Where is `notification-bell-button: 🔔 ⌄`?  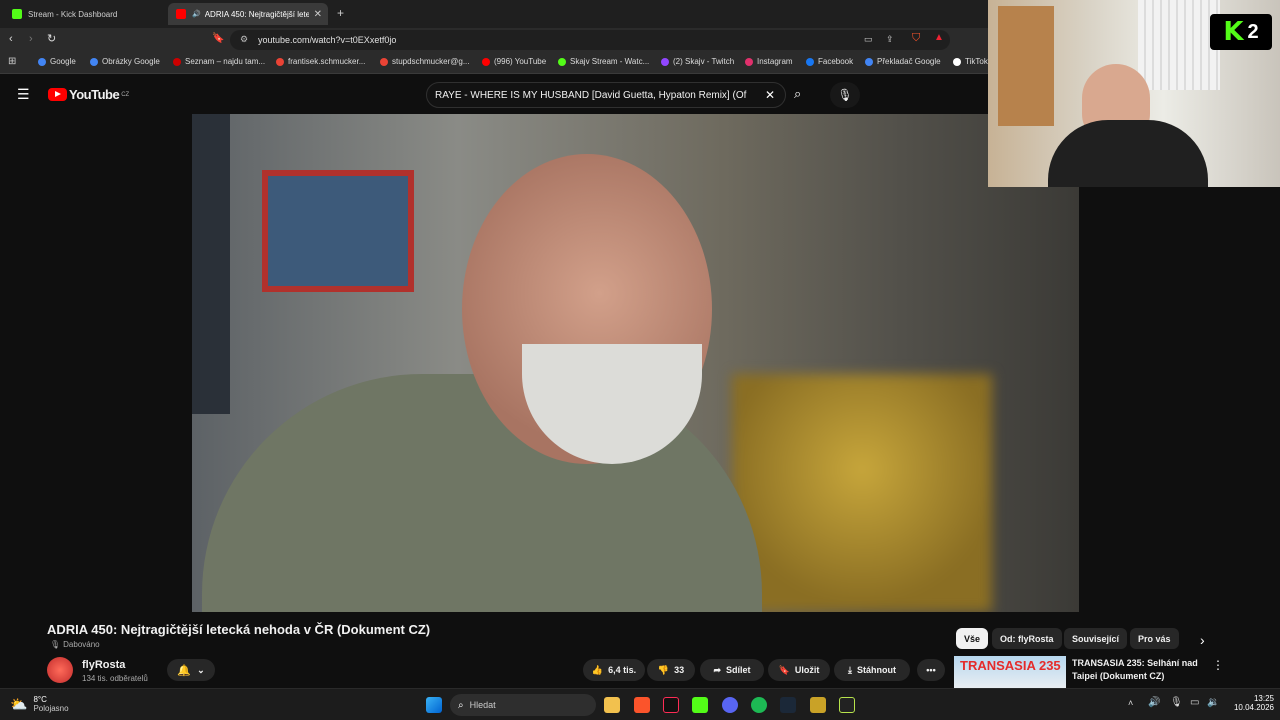
notification-bell-button: 🔔 ⌄ is located at coordinates (191, 670).